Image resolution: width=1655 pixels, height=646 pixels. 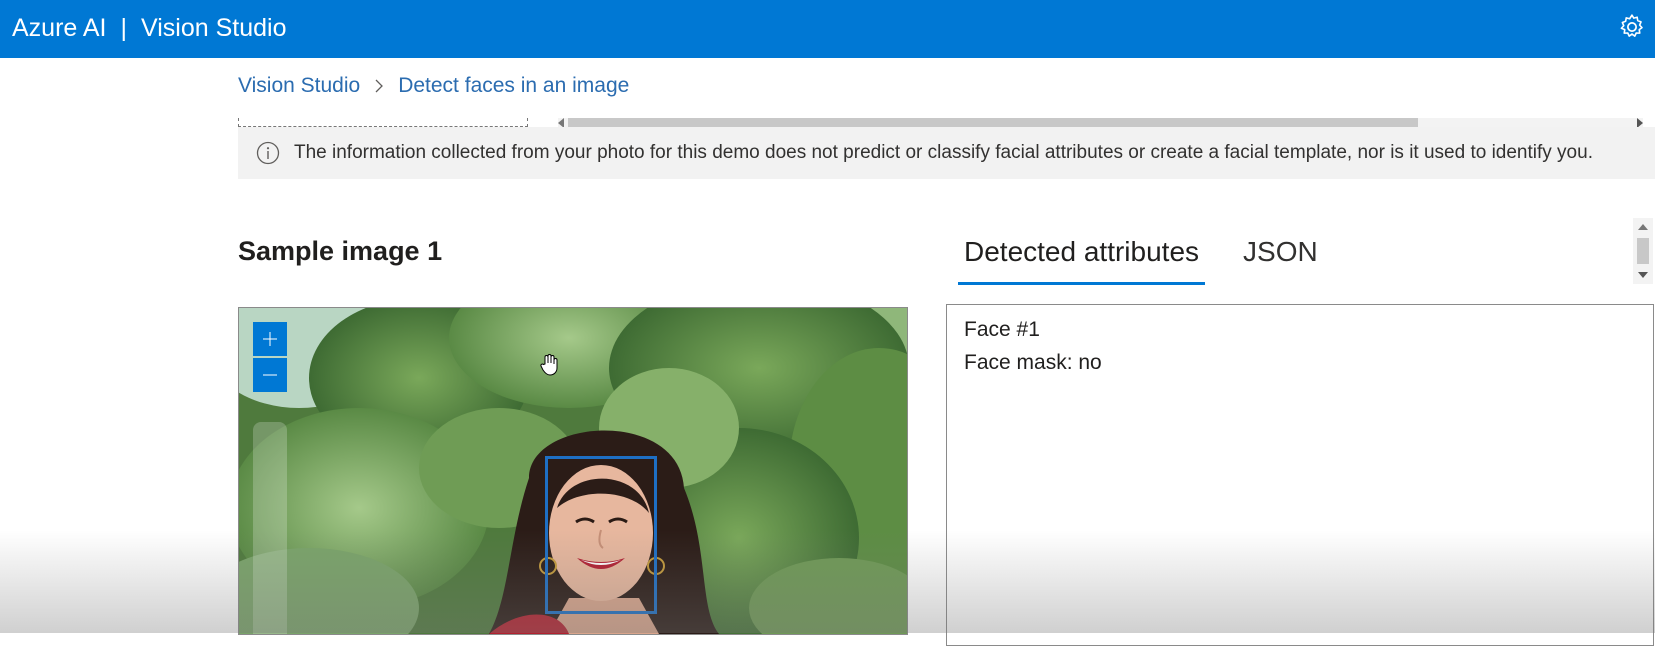 I want to click on hand-cursor-icon, so click(x=549, y=365).